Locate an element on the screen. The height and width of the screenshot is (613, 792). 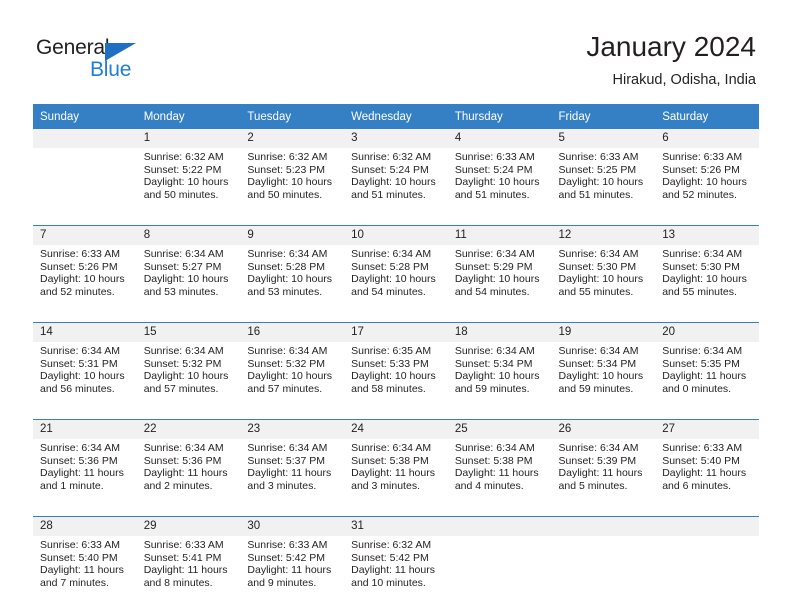
daylight-text-line2: and 10 minutes. is located at coordinates (388, 582).